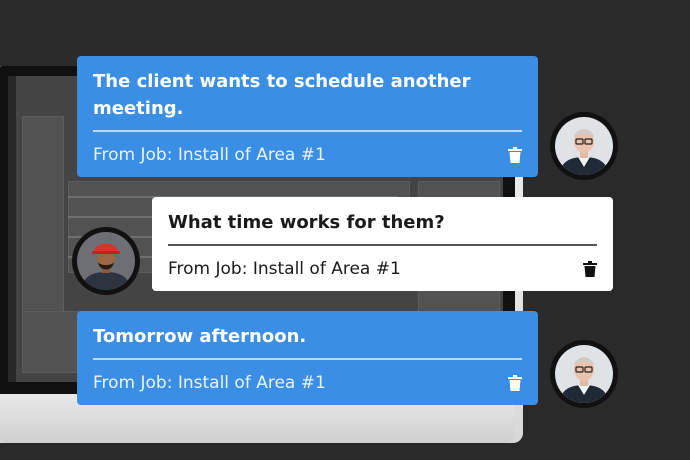 This screenshot has width=690, height=460. I want to click on message-text: What time works for them?, so click(306, 222).